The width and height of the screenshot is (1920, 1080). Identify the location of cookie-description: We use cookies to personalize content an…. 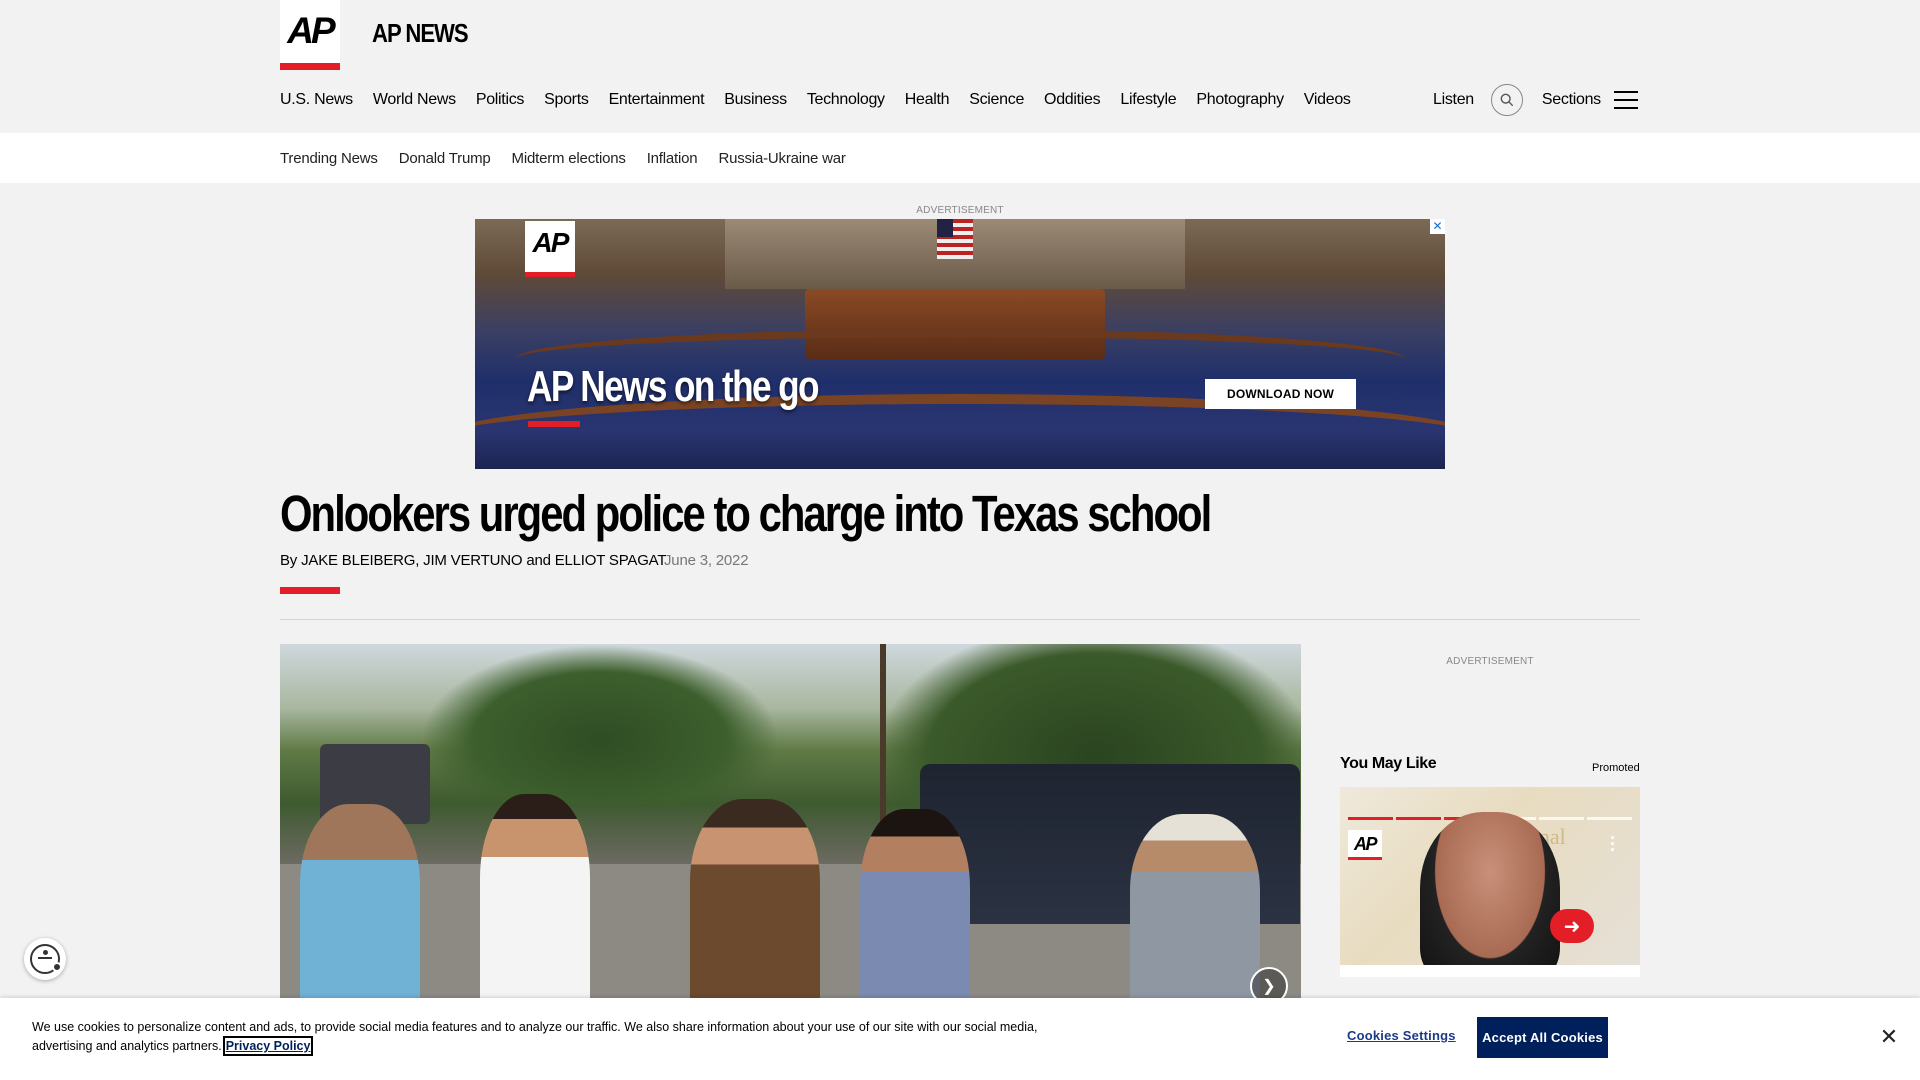
(535, 1036).